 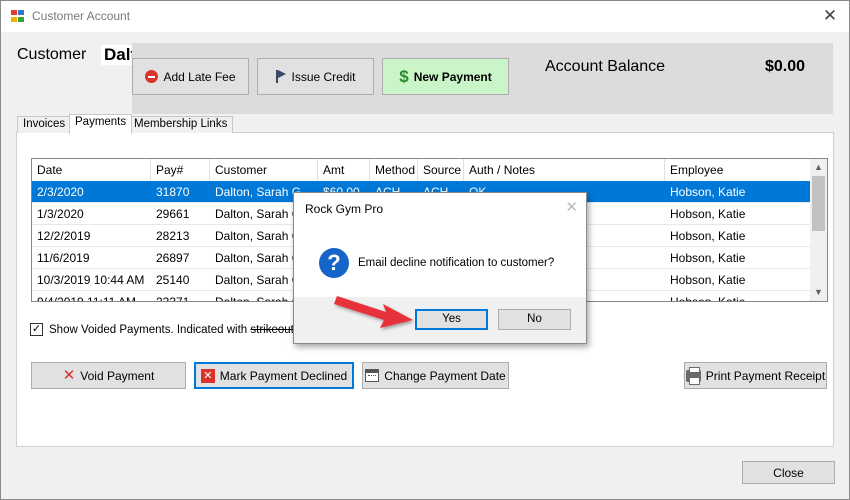 I want to click on close-button-label: Close, so click(x=788, y=472).